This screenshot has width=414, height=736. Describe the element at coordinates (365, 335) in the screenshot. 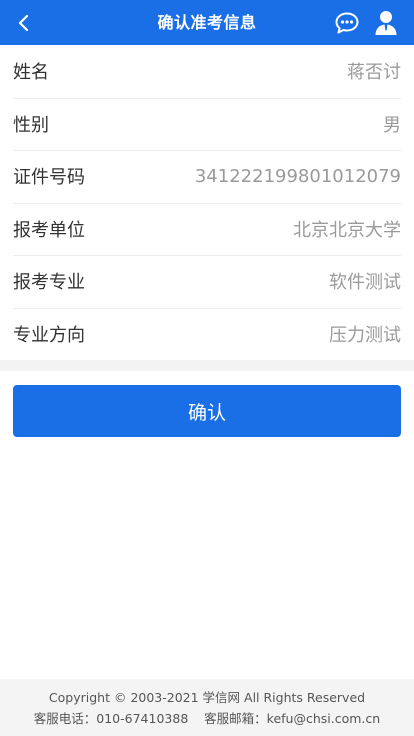

I see `direction-value: 压力测试` at that location.